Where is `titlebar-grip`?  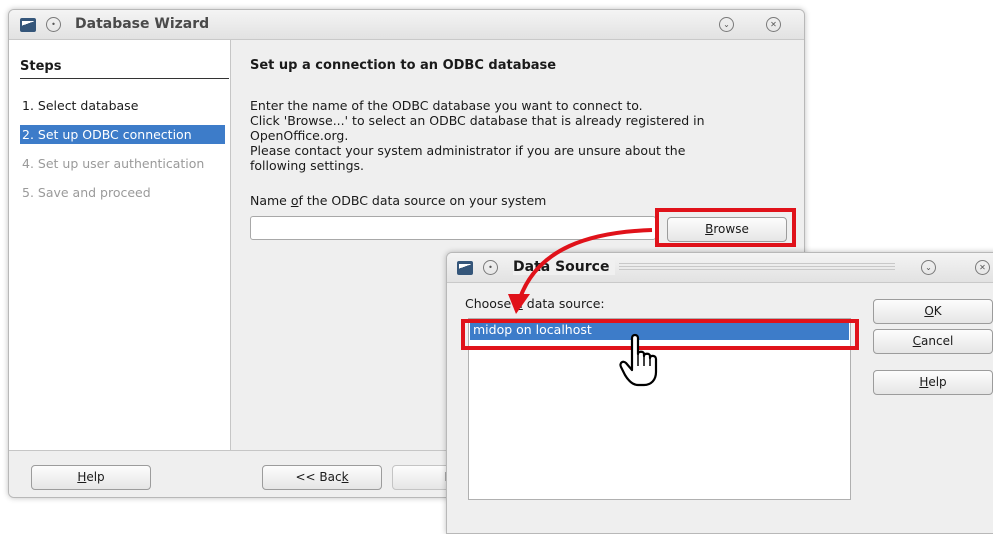
titlebar-grip is located at coordinates (757, 267).